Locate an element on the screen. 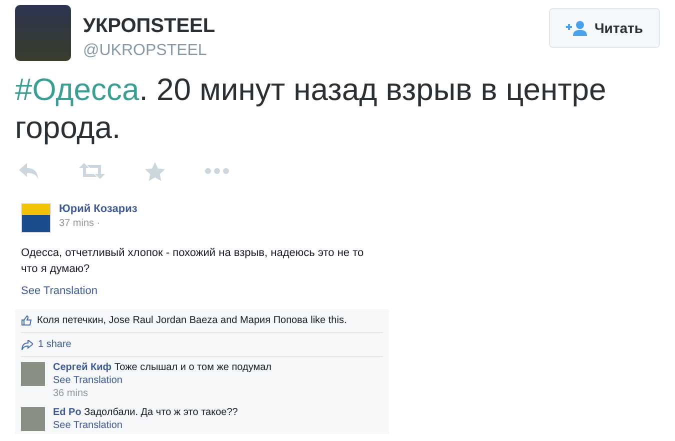 The height and width of the screenshot is (441, 675). share-arrow-icon is located at coordinates (27, 345).